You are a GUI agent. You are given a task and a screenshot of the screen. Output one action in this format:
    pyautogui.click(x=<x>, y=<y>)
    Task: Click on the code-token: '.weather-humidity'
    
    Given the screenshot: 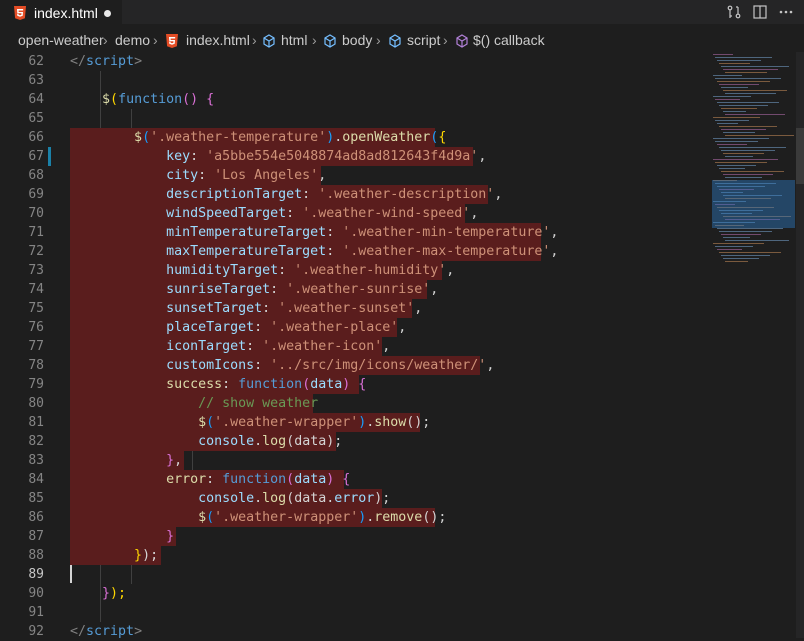 What is the action you would take?
    pyautogui.click(x=370, y=270)
    